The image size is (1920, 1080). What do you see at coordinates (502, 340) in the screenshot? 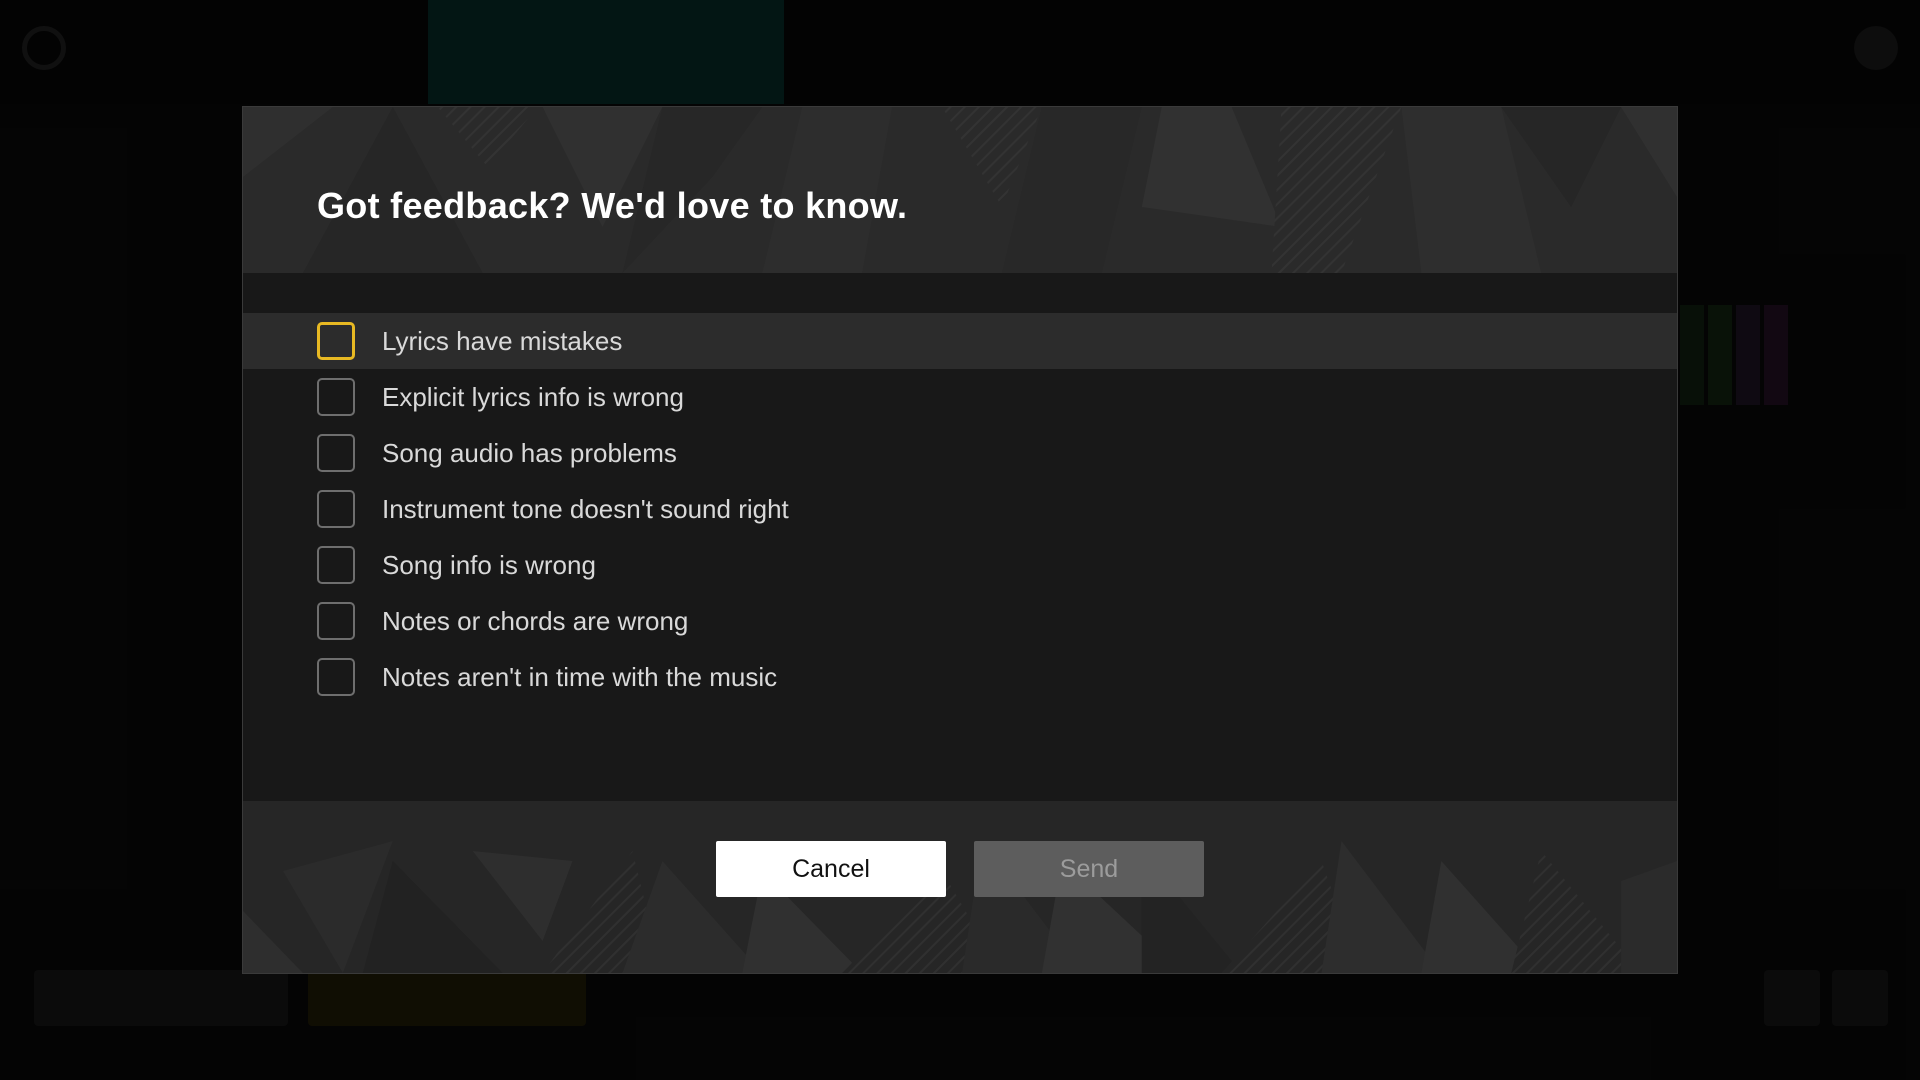
I see `option-label: Lyrics have mistakes` at bounding box center [502, 340].